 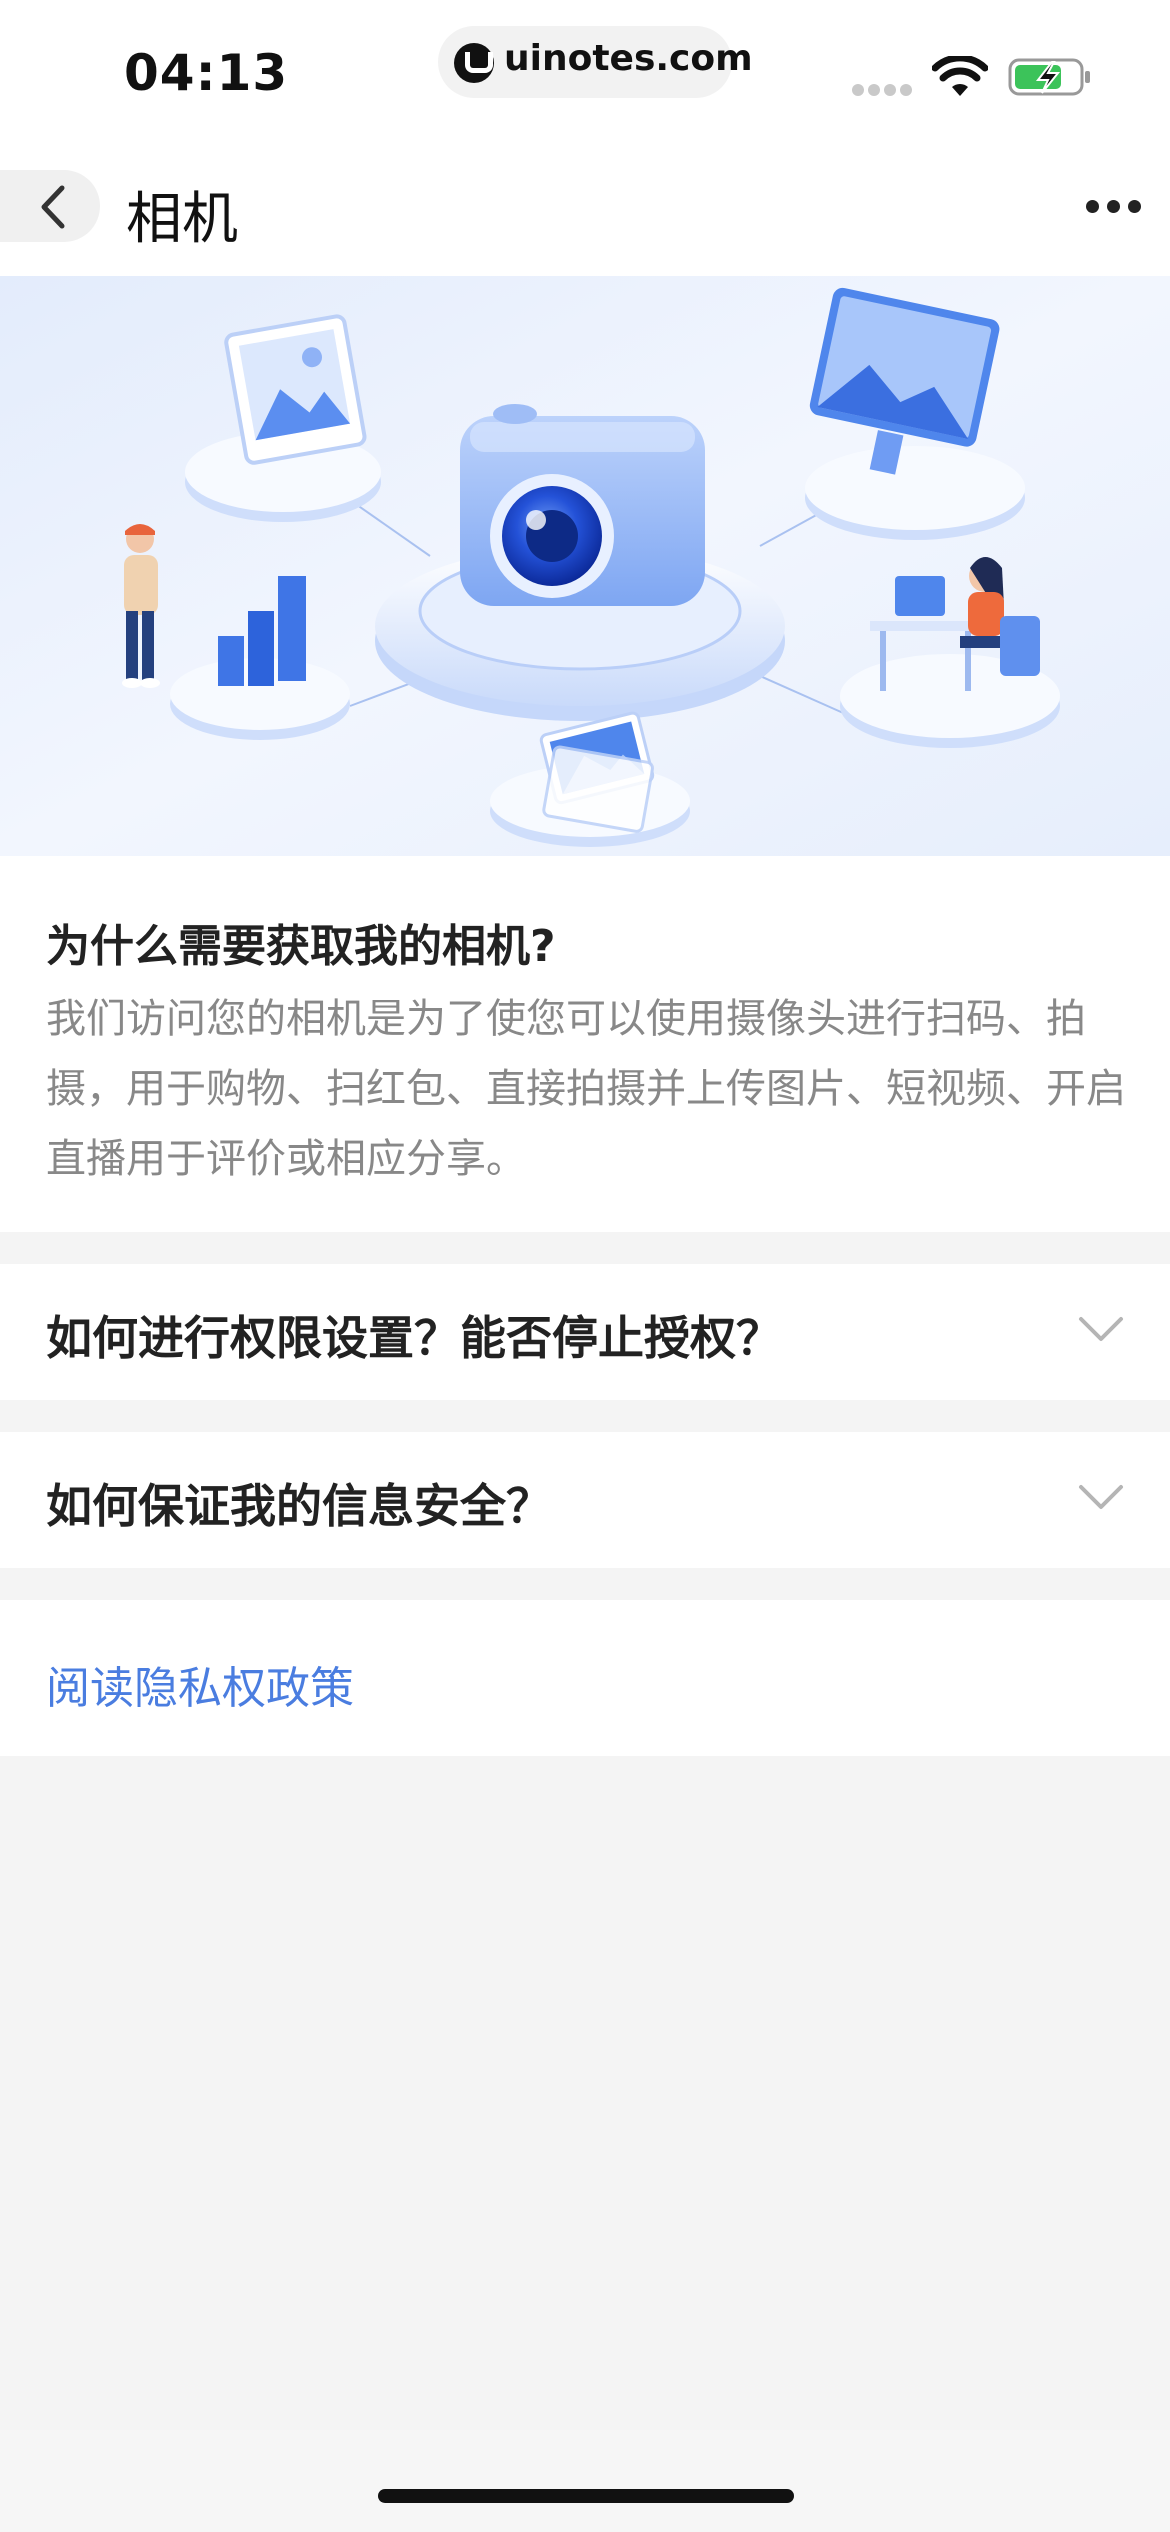 What do you see at coordinates (299, 1506) in the screenshot?
I see `faq-question: 如何保证我的信息安全？` at bounding box center [299, 1506].